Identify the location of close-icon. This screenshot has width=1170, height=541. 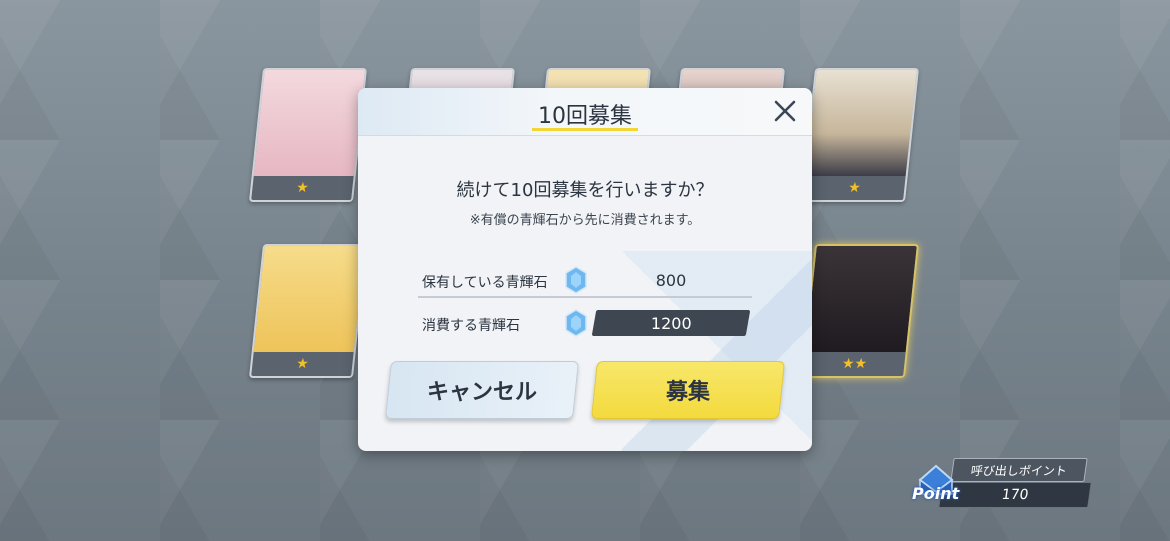
(785, 111).